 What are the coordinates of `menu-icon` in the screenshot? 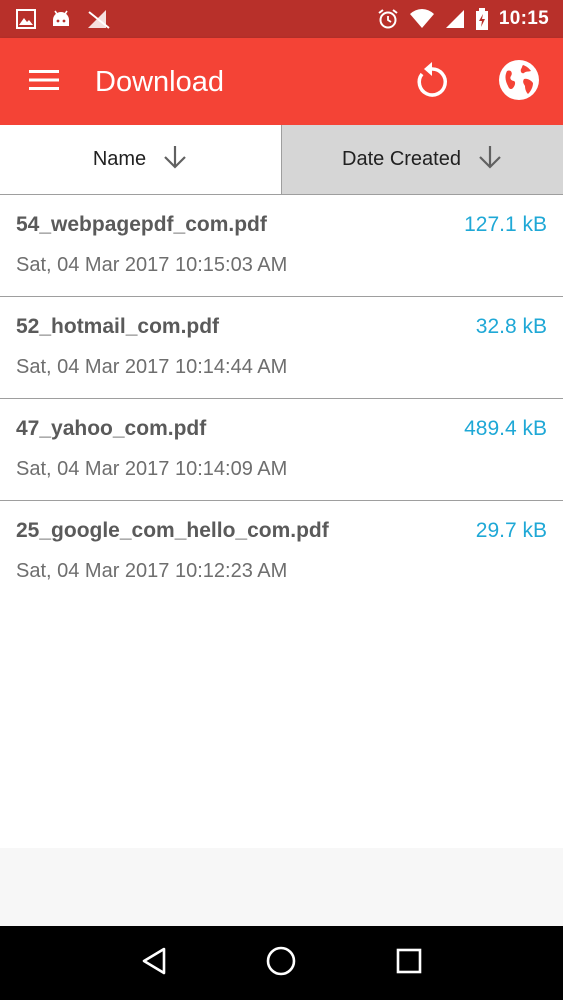 It's located at (44, 82).